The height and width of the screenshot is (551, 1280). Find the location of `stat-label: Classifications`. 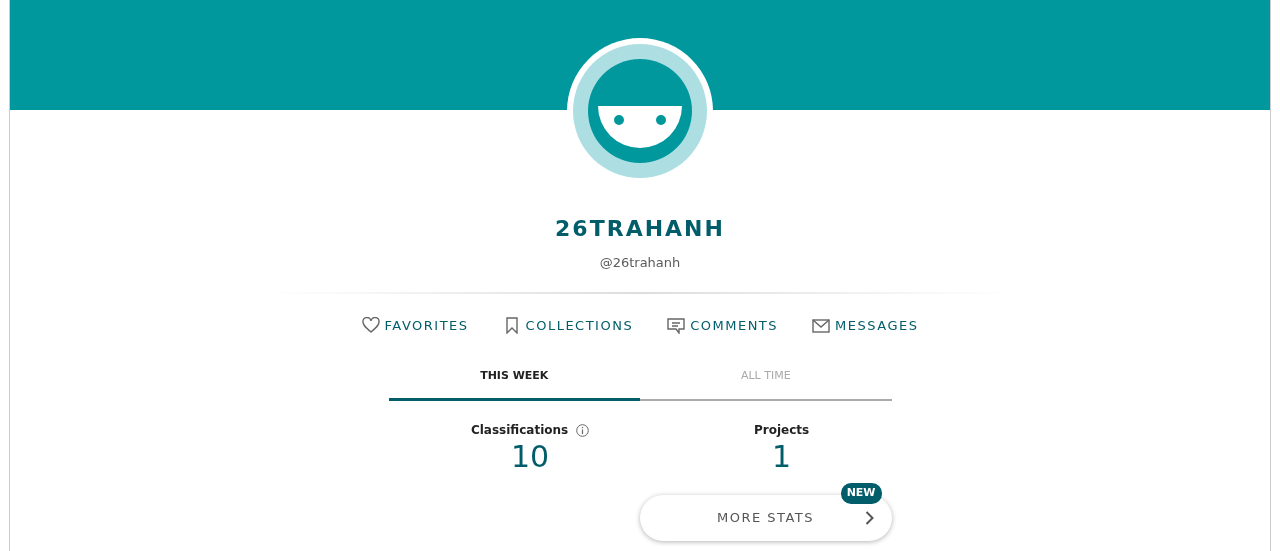

stat-label: Classifications is located at coordinates (519, 430).